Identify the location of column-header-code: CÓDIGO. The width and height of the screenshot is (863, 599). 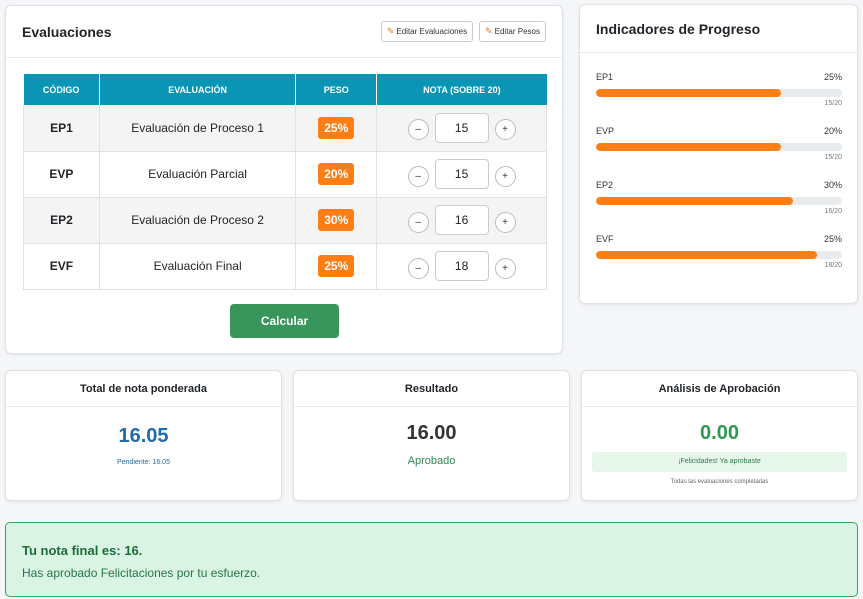
(61, 89).